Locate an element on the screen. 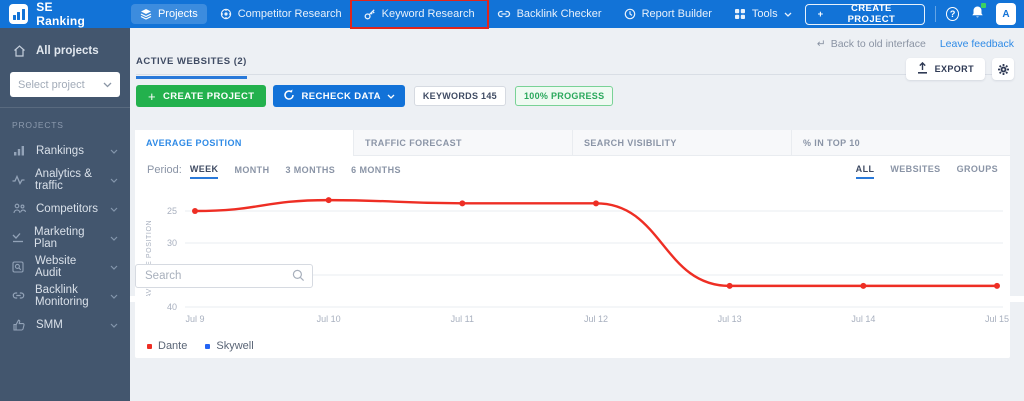 The width and height of the screenshot is (1024, 401). radar-icon is located at coordinates (226, 14).